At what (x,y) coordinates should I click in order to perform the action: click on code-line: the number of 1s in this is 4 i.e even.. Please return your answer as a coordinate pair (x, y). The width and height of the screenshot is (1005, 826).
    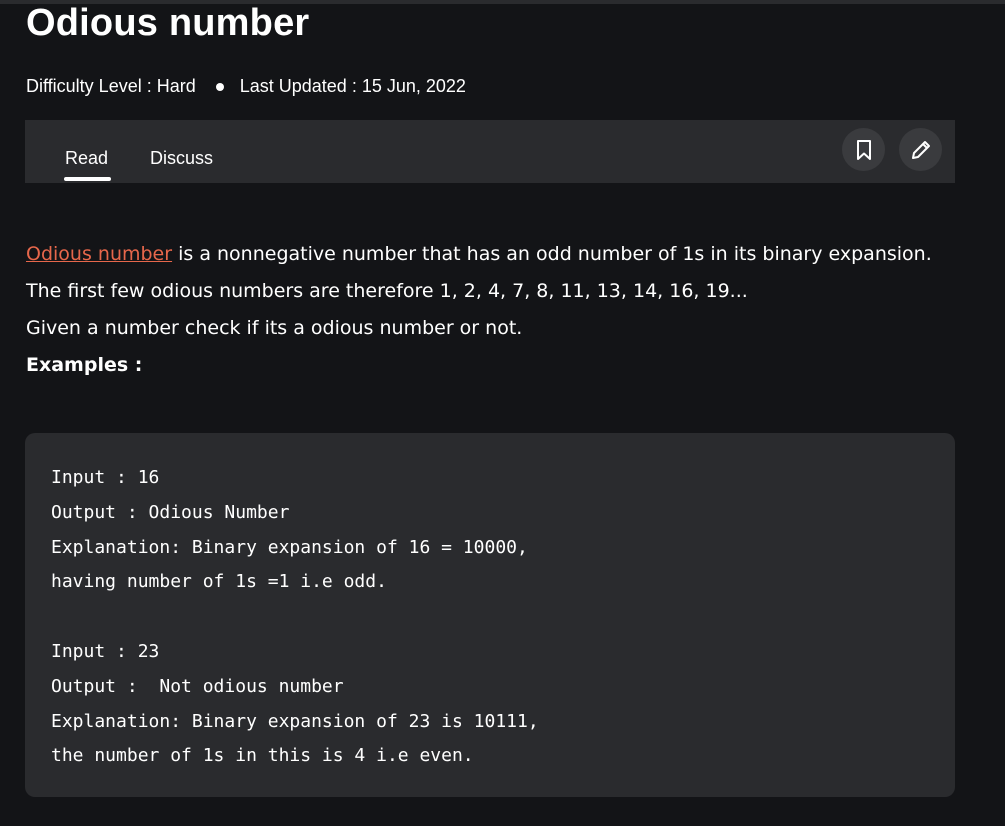
    Looking at the image, I should click on (262, 756).